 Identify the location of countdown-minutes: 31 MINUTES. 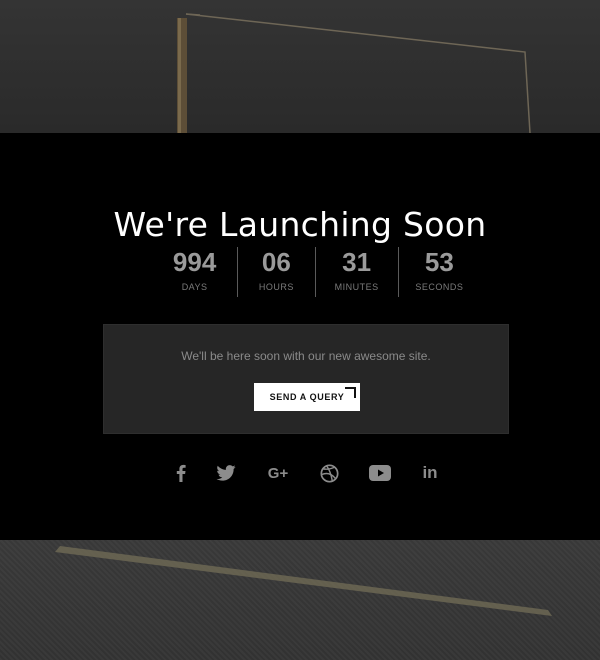
(356, 272).